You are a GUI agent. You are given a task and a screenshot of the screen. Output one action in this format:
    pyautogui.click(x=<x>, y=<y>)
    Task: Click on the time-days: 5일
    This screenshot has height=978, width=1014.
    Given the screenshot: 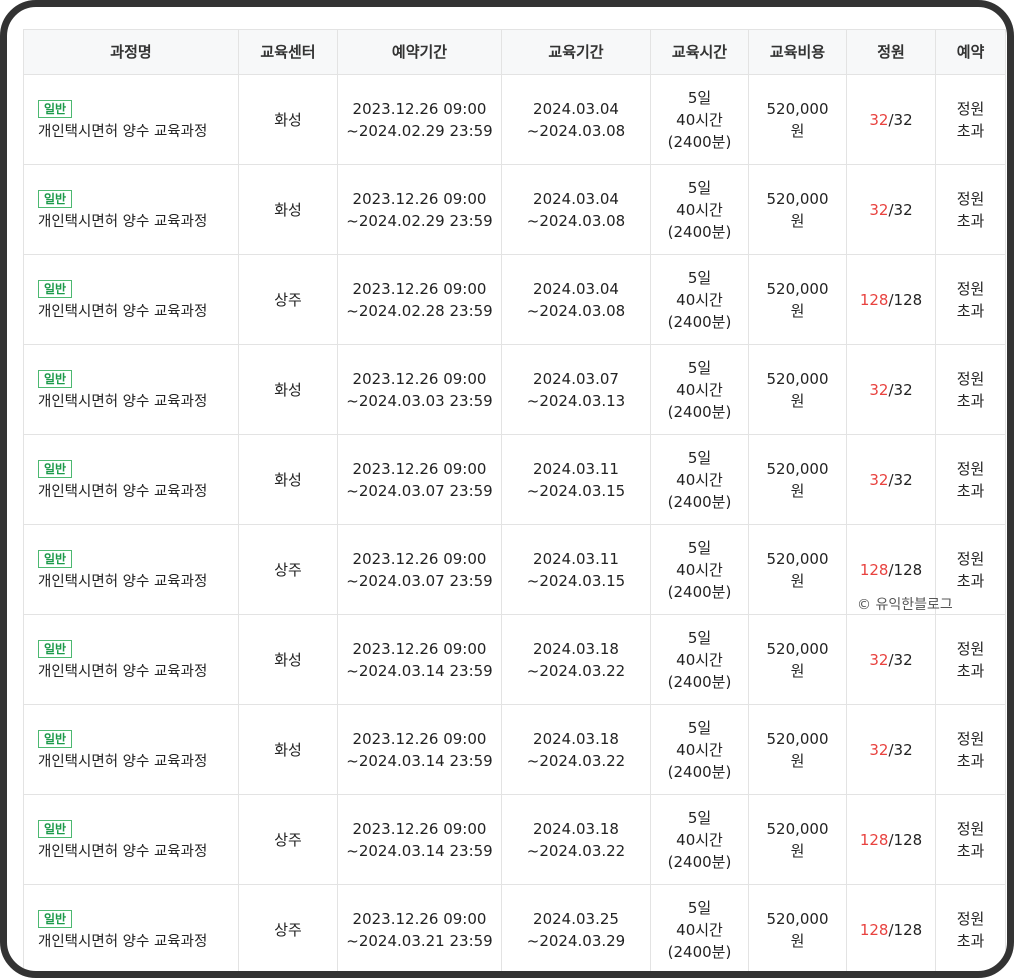 What is the action you would take?
    pyautogui.click(x=699, y=97)
    